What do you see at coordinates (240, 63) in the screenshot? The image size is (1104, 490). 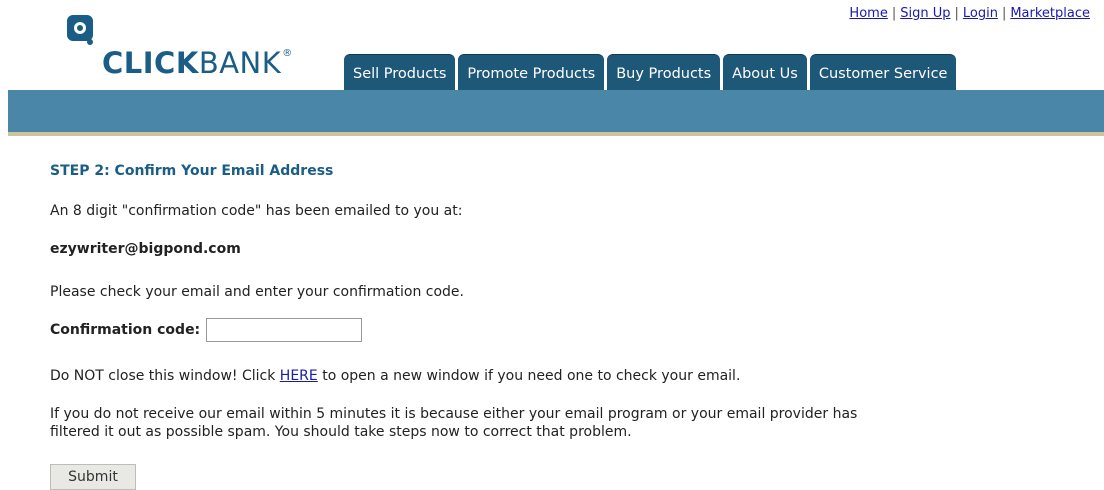 I see `logo-bank: BANK` at bounding box center [240, 63].